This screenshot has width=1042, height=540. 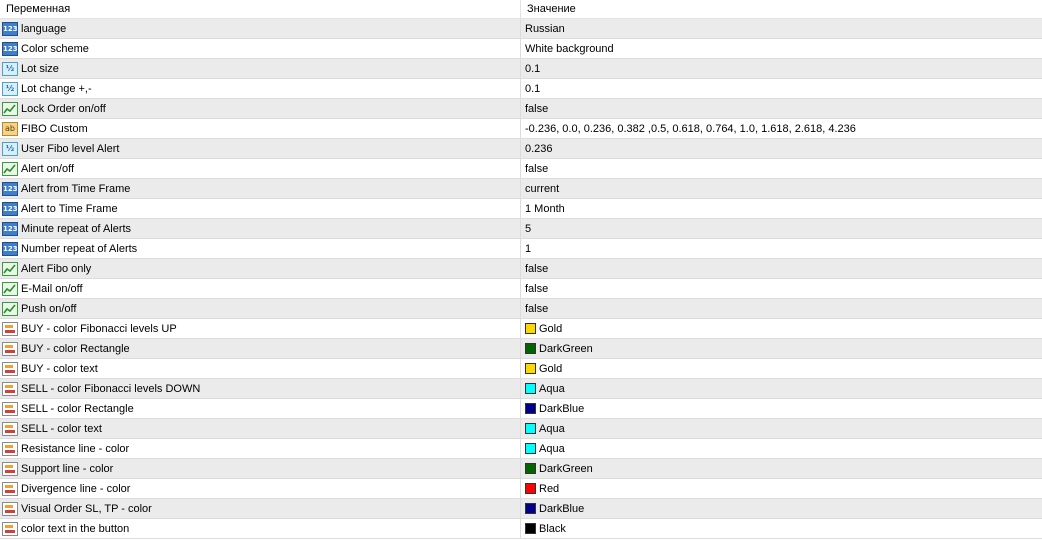 I want to click on table-row: Alert Fibo only false, so click(x=521, y=269).